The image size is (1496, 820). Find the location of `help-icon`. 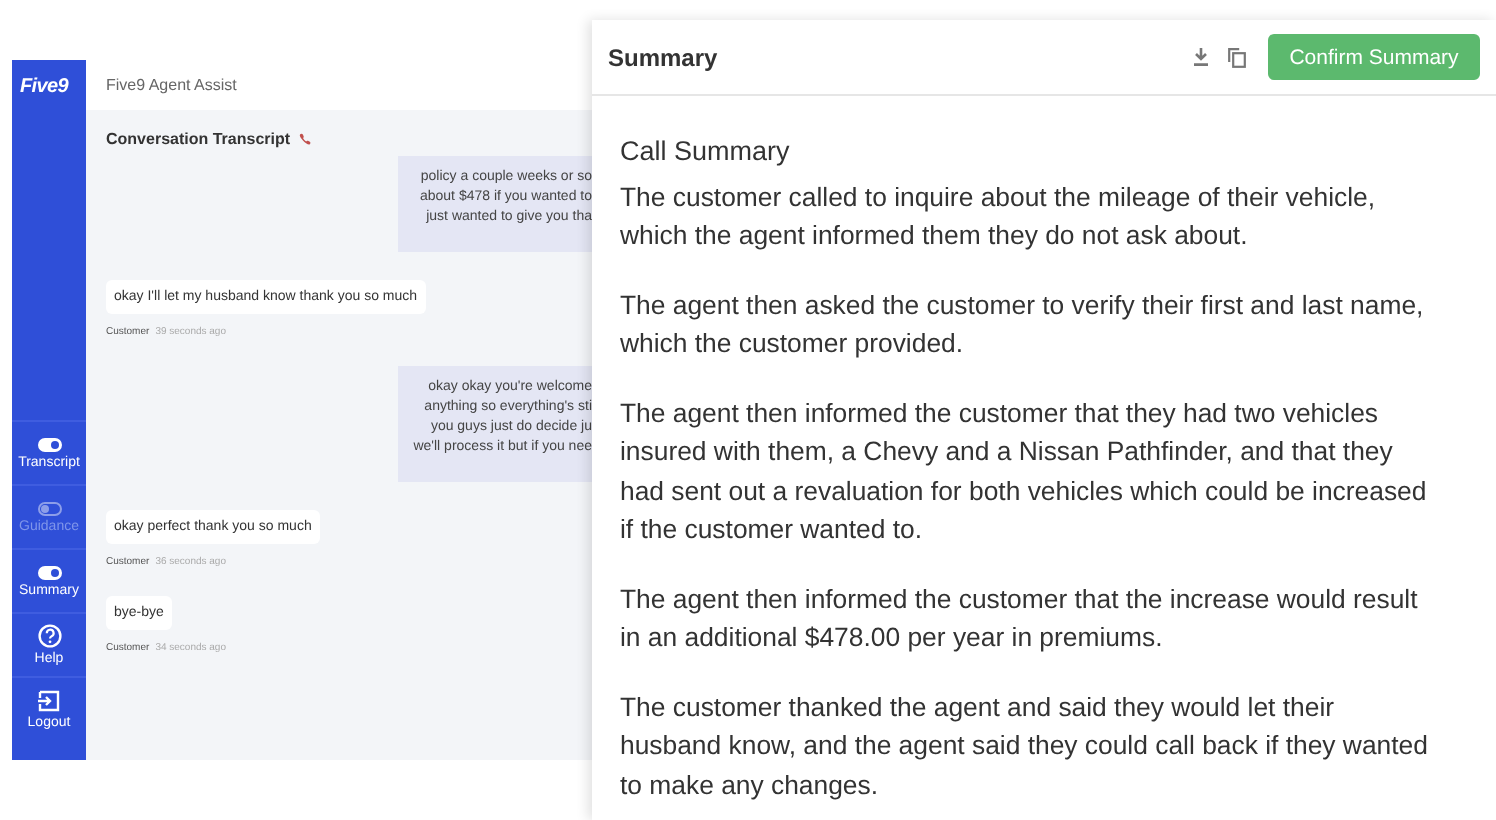

help-icon is located at coordinates (49, 636).